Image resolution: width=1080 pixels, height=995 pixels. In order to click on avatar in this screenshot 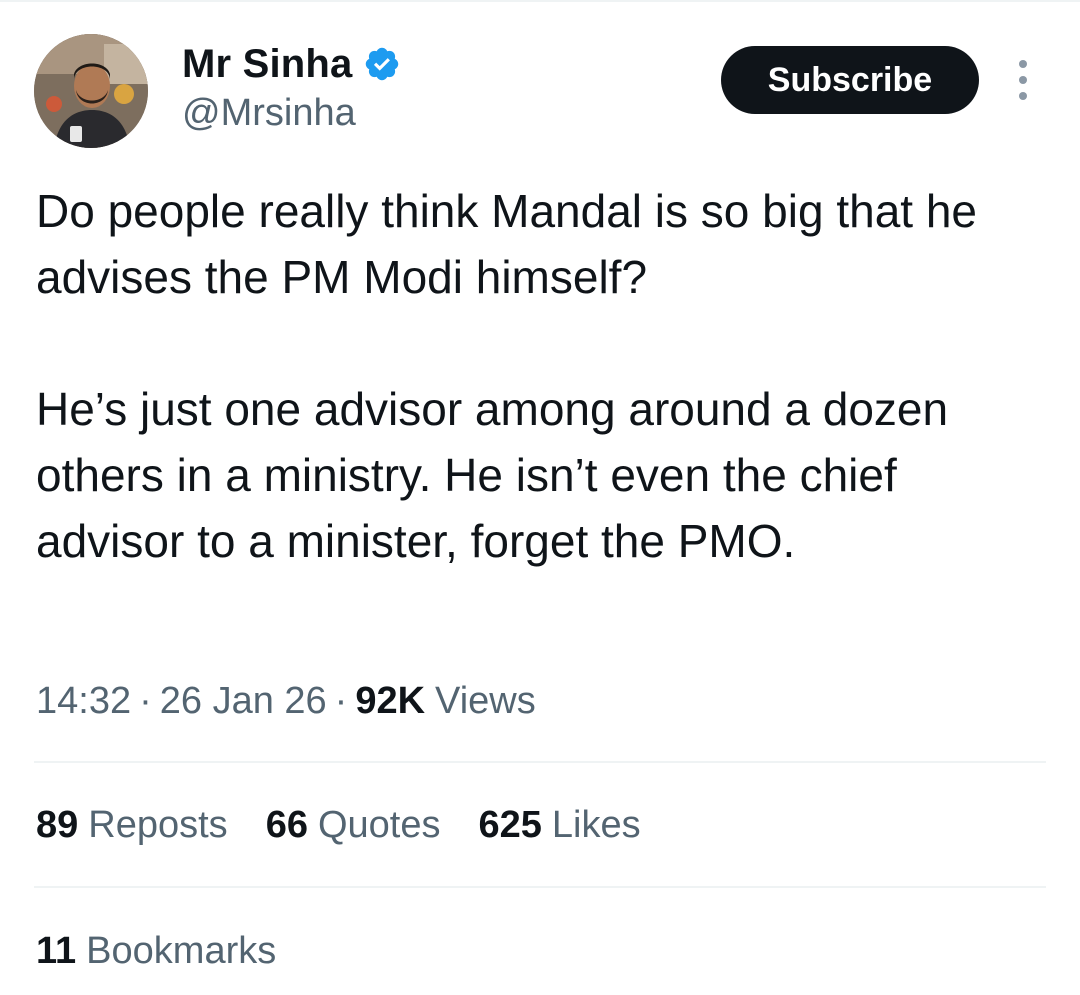, I will do `click(91, 91)`.